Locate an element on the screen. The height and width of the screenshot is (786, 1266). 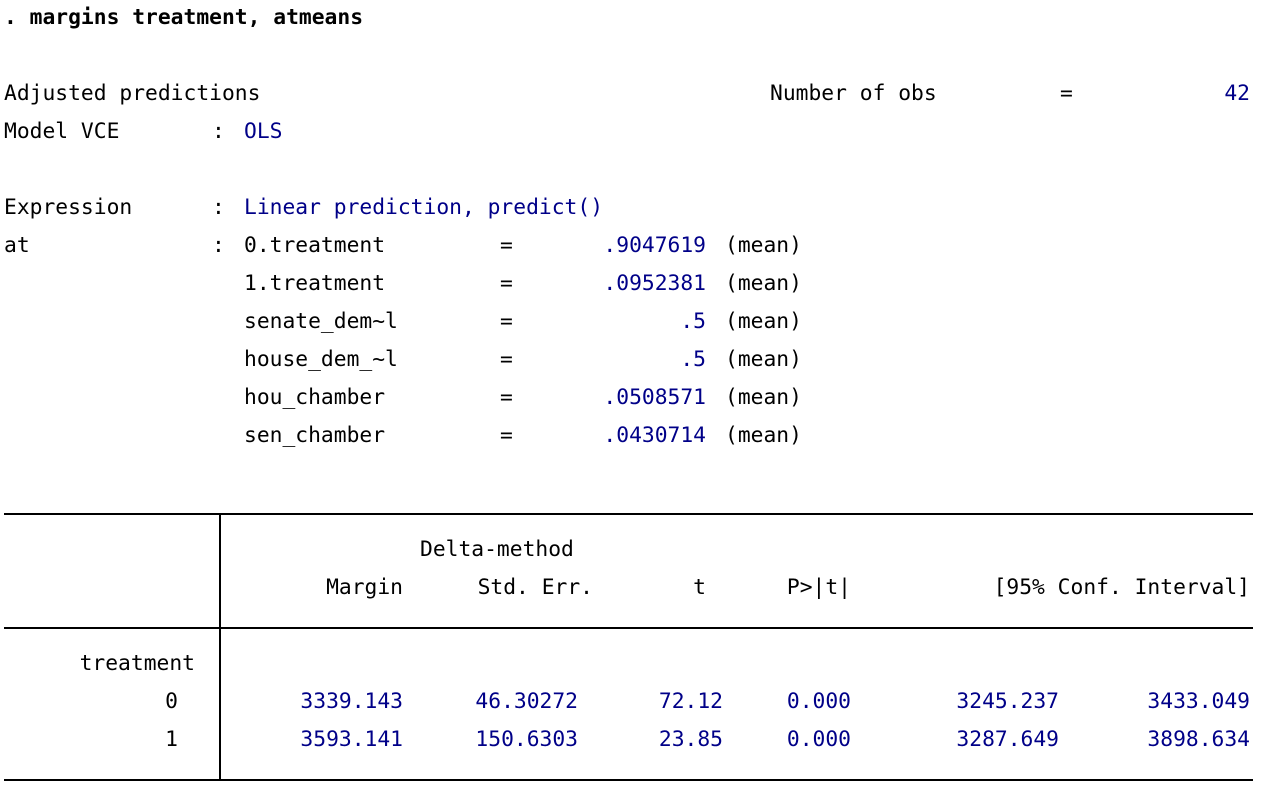
cell-std-err: 150.6303 is located at coordinates (526, 739).